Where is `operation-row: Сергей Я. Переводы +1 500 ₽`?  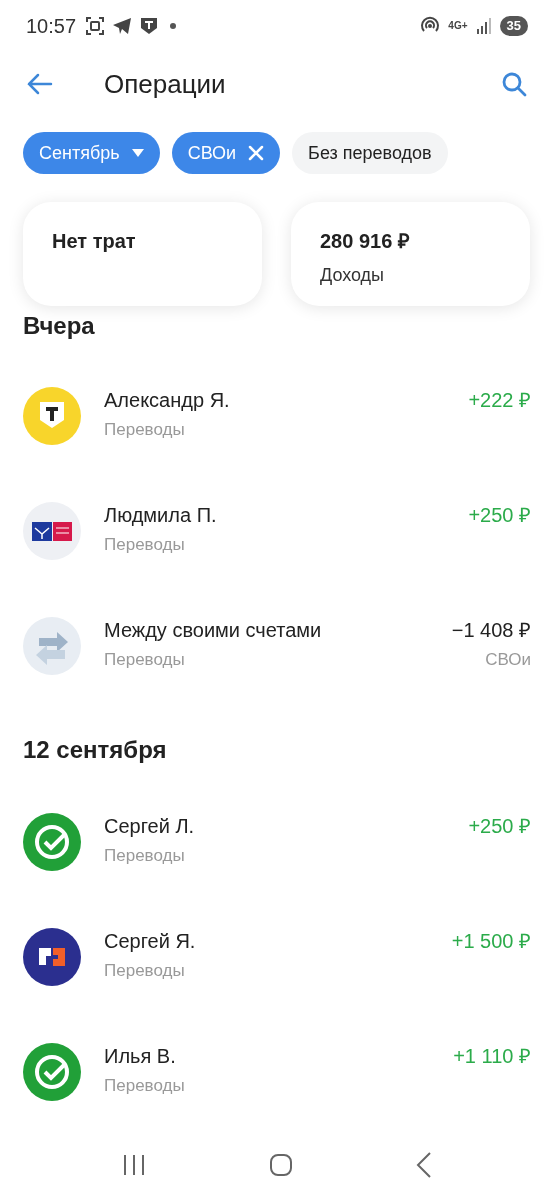
operation-row: Сергей Я. Переводы +1 500 ₽ is located at coordinates (277, 970).